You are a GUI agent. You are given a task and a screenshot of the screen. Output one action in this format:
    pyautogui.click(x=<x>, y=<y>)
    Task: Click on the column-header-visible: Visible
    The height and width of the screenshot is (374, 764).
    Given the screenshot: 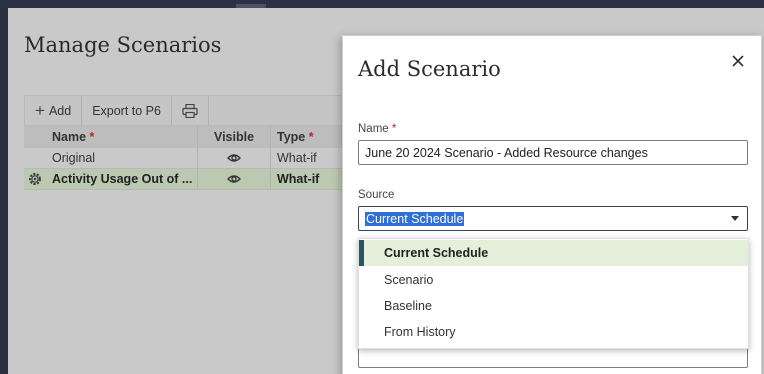 What is the action you would take?
    pyautogui.click(x=234, y=137)
    